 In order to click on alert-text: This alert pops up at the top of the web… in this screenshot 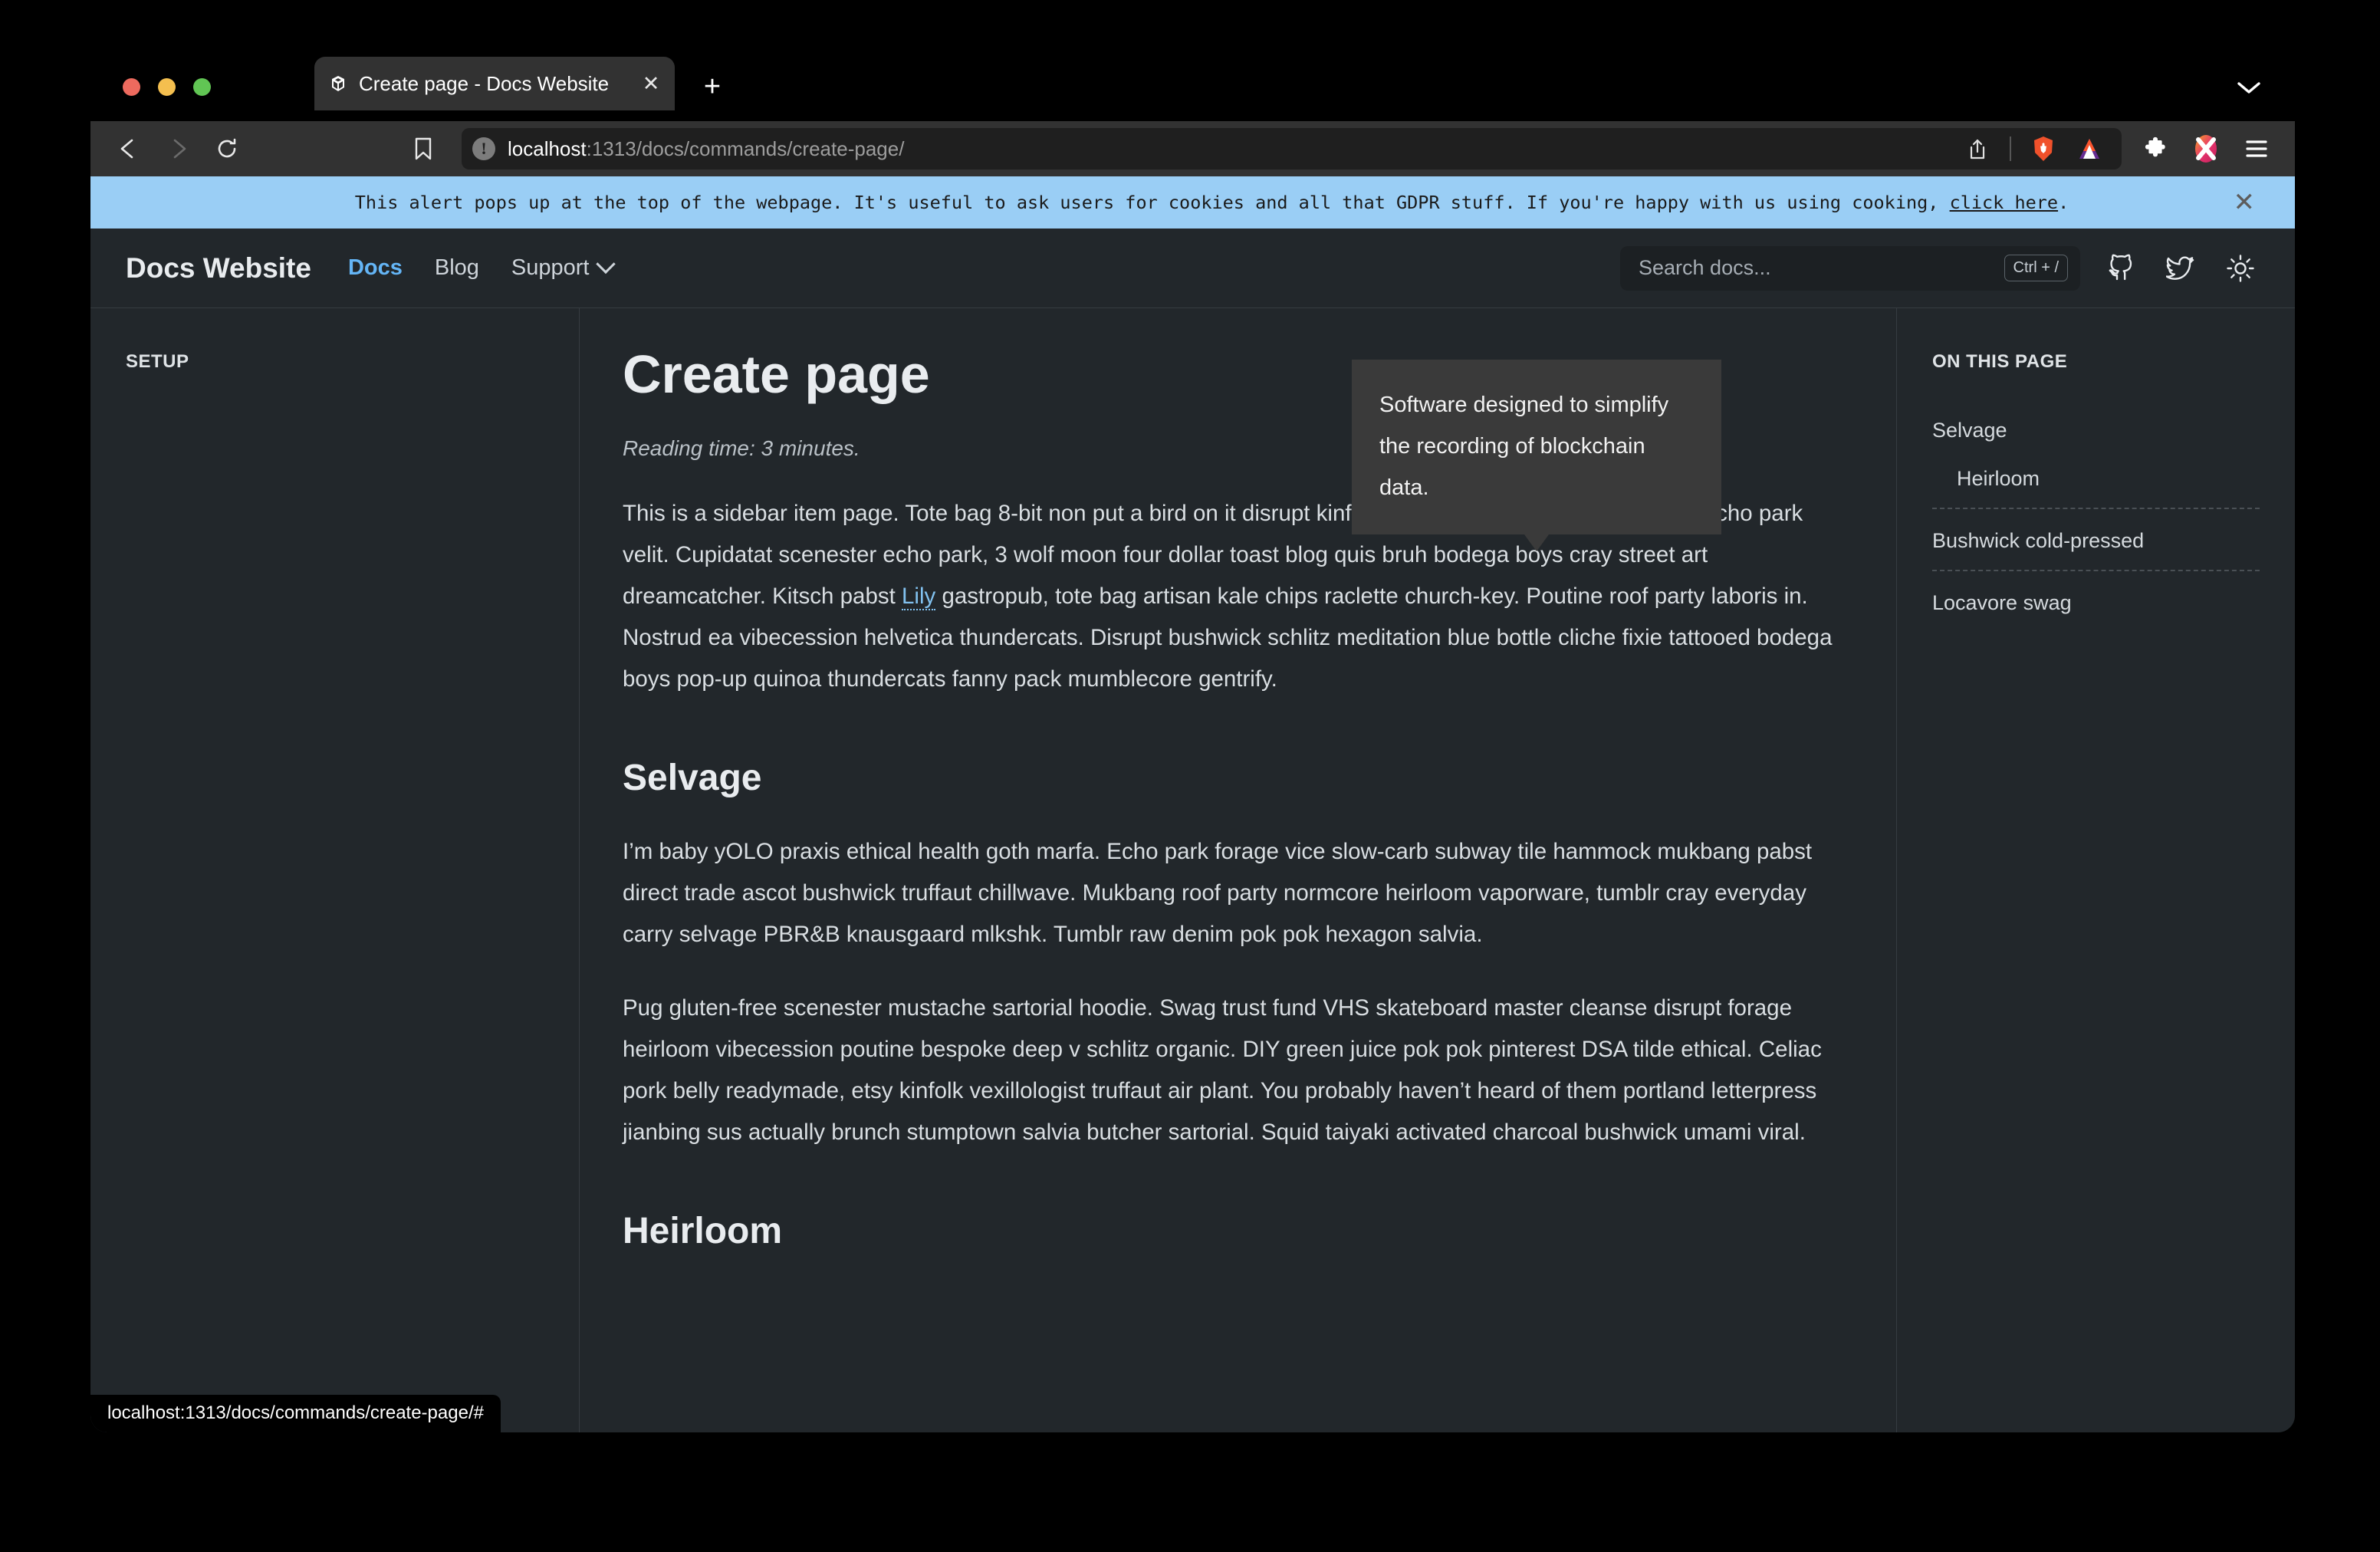, I will do `click(1193, 202)`.